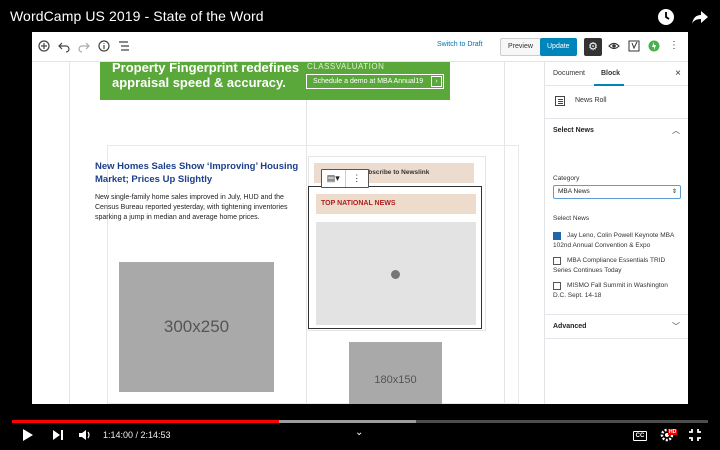 The image size is (720, 450). I want to click on block-type-icon: ▤▾, so click(333, 178).